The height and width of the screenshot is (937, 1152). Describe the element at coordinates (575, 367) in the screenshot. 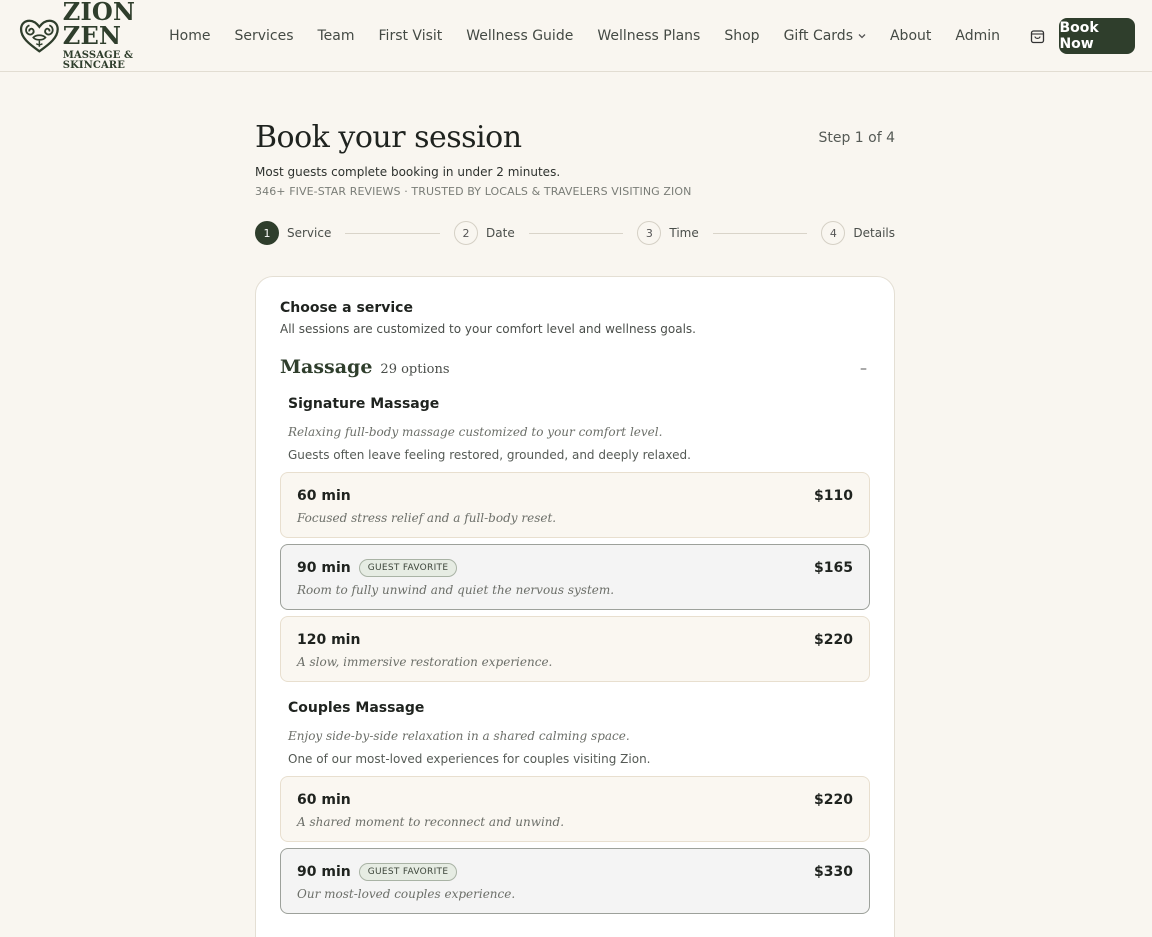

I see `category-header-massage: Massage 29 options –` at that location.